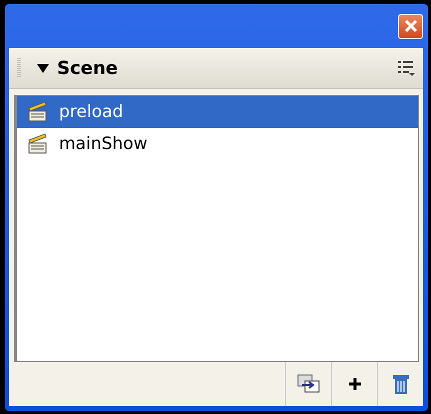  I want to click on scene-item: preload, so click(217, 112).